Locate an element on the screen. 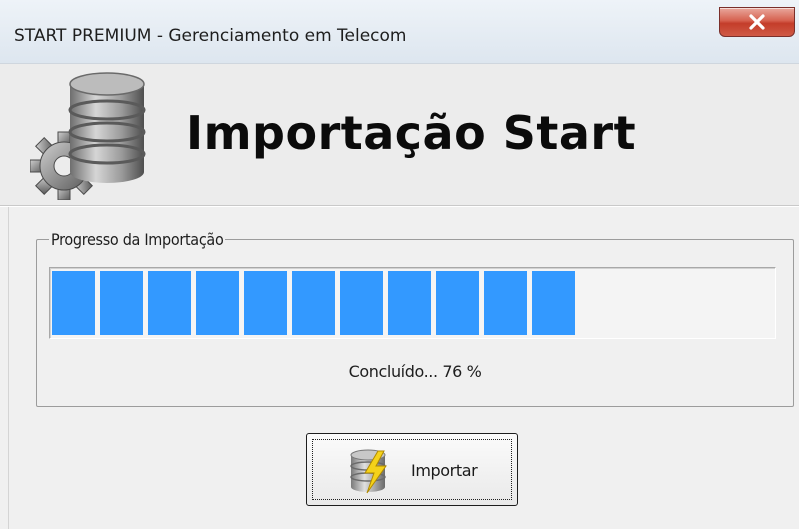  progress-fill is located at coordinates (412, 303).